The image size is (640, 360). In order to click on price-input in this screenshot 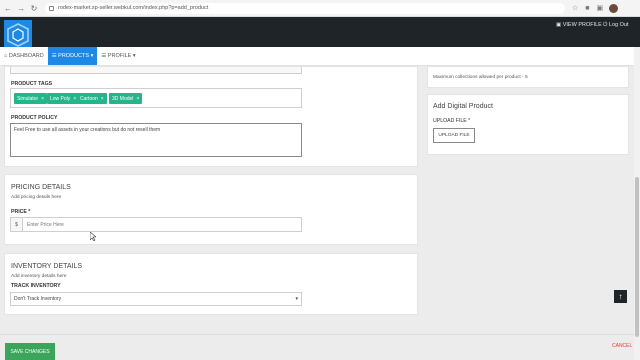, I will do `click(162, 224)`.